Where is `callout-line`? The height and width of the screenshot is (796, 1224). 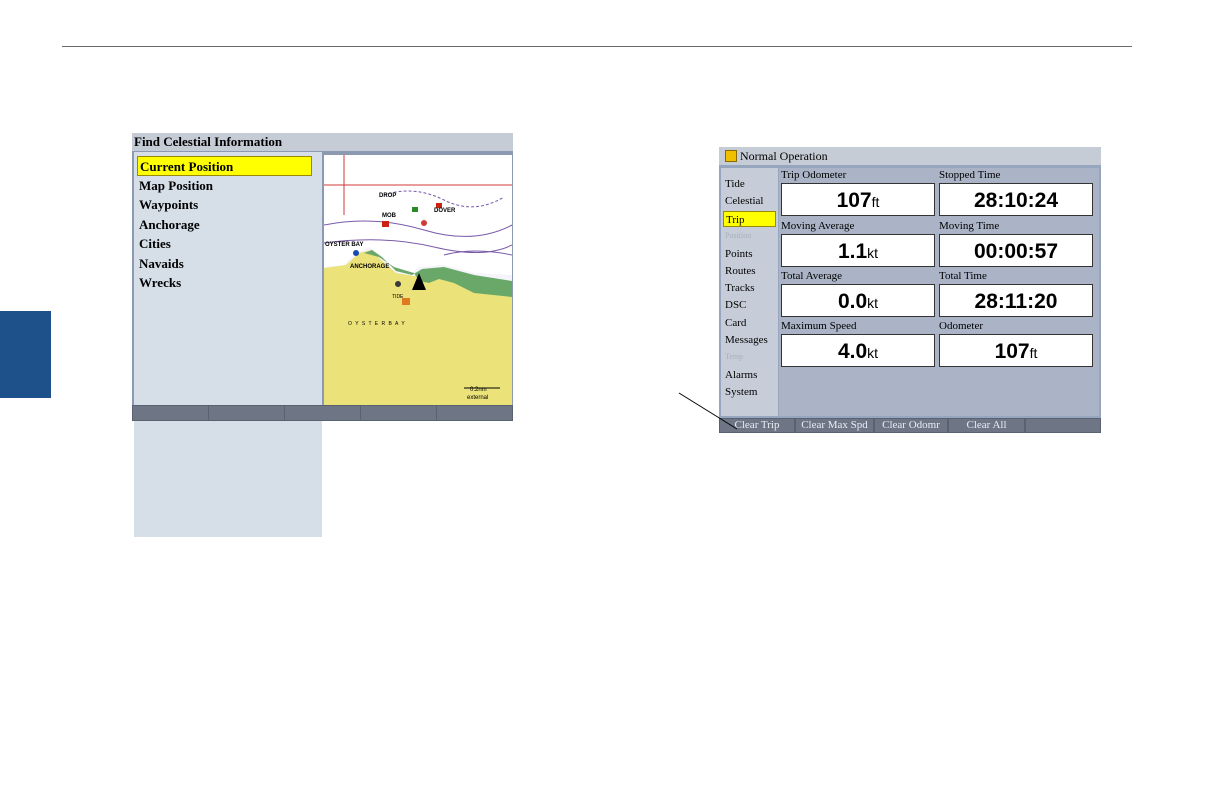 callout-line is located at coordinates (708, 411).